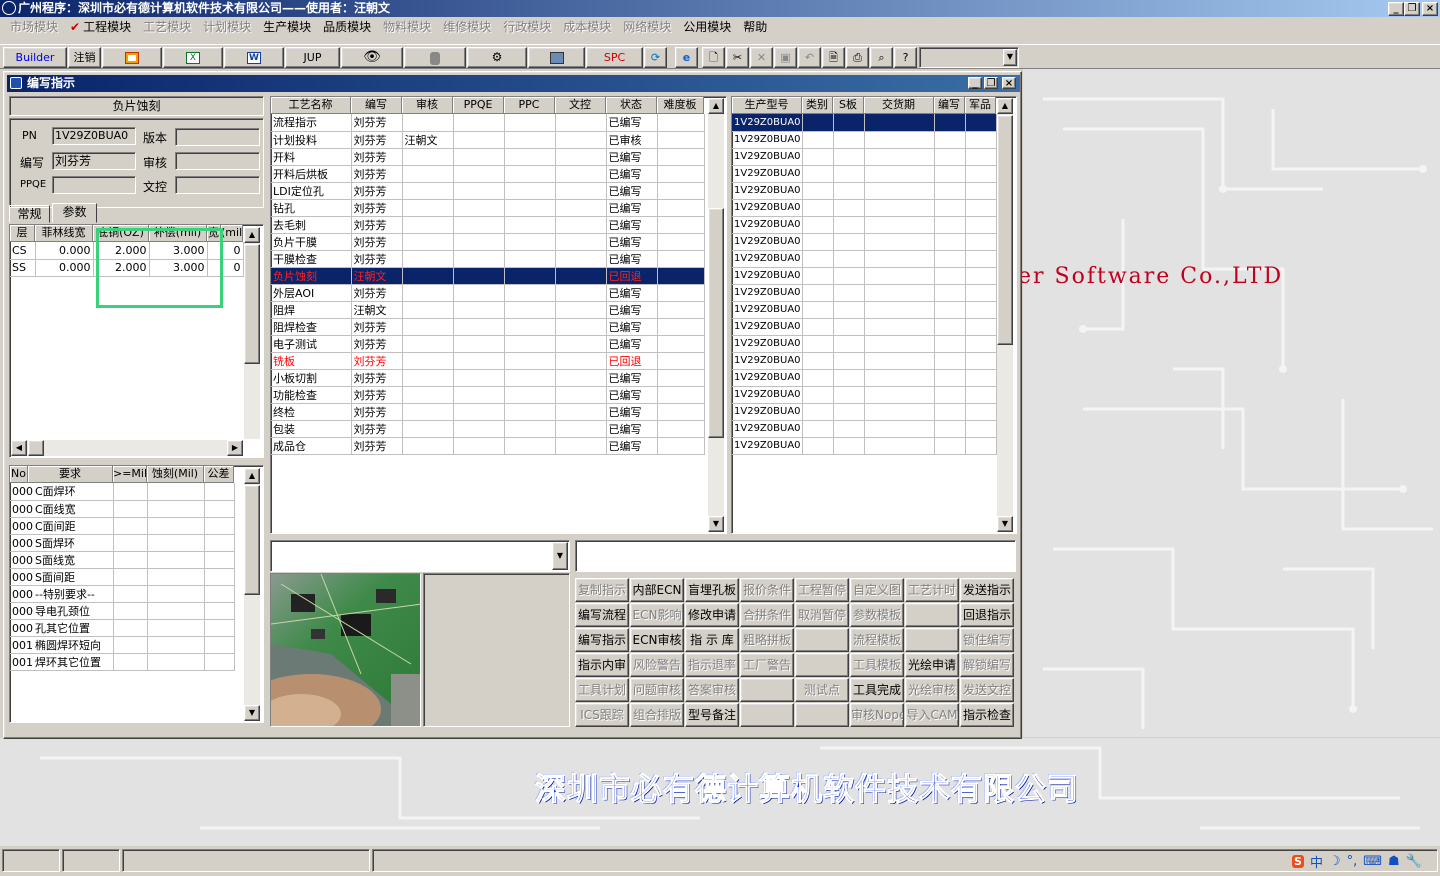 Image resolution: width=1440 pixels, height=876 pixels. Describe the element at coordinates (488, 310) in the screenshot. I see `table-row: 阻焊 汪朝文 已编写` at that location.